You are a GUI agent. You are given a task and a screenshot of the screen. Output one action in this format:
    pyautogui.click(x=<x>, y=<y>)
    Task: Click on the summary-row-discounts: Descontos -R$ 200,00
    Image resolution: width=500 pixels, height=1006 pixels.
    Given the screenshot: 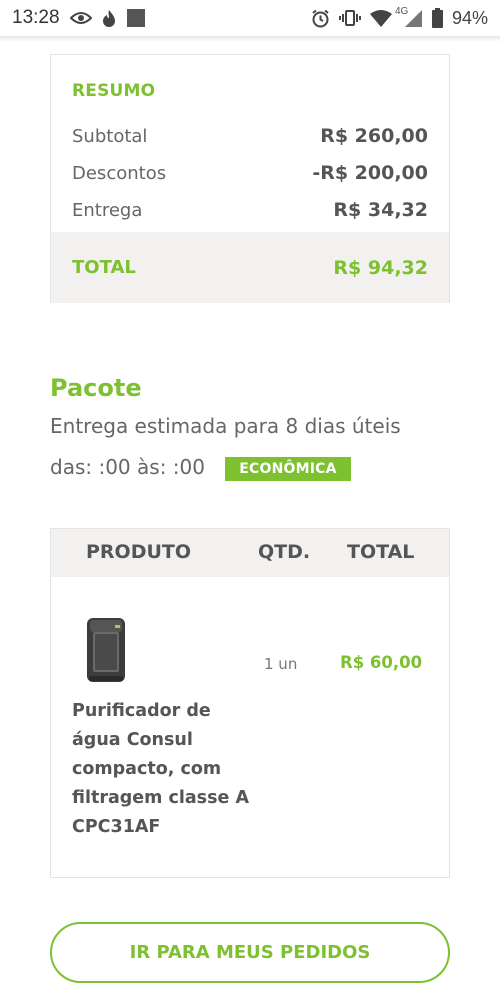 What is the action you would take?
    pyautogui.click(x=250, y=173)
    